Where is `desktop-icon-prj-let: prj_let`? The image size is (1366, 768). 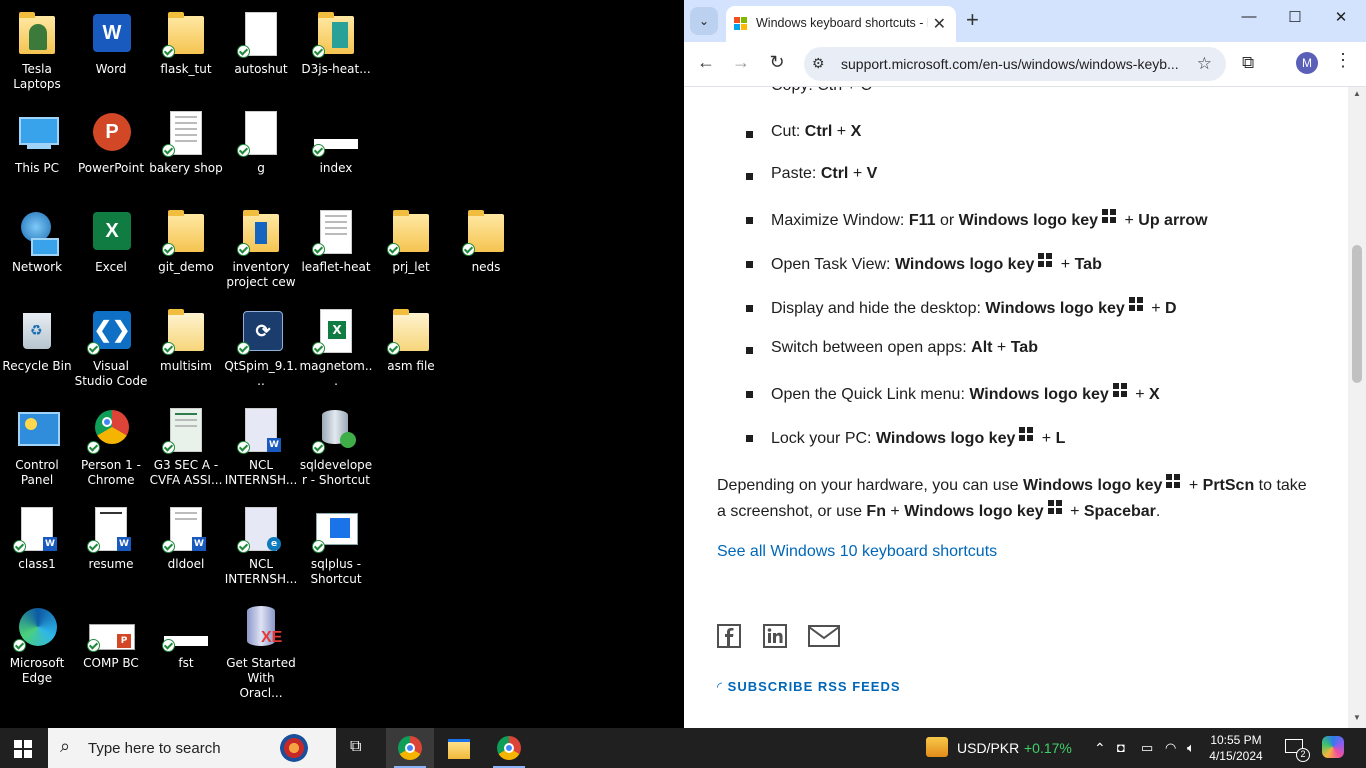
desktop-icon-prj-let: prj_let is located at coordinates (411, 238).